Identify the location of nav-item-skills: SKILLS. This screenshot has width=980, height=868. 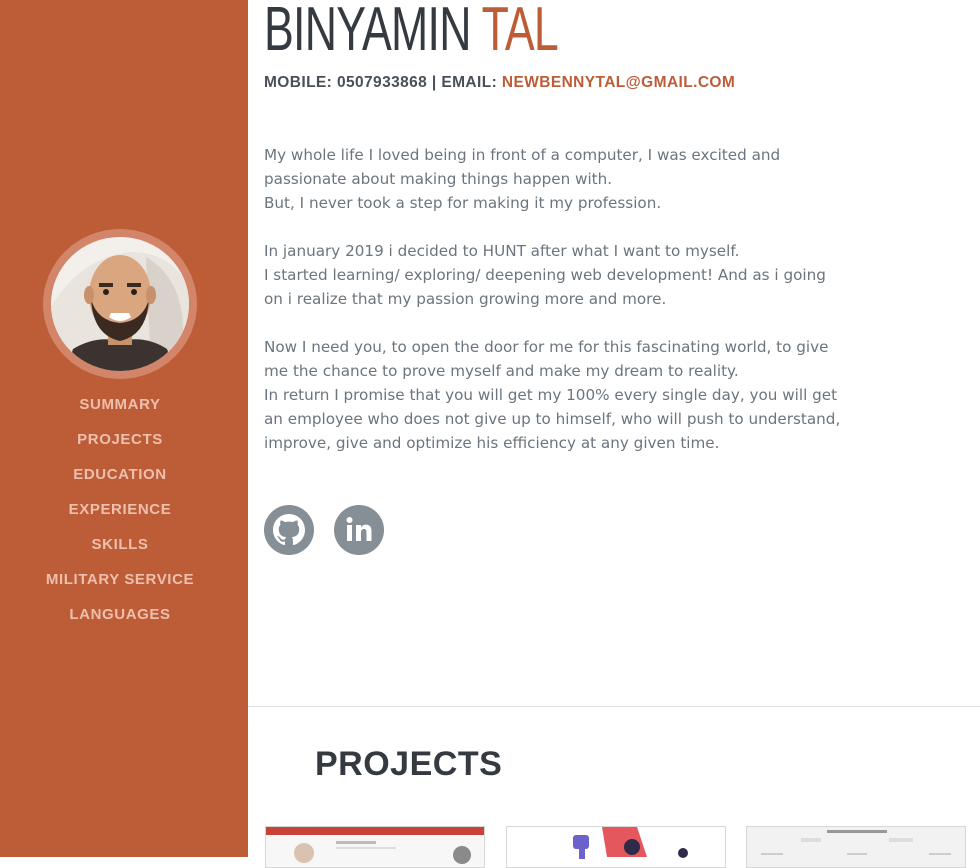
(120, 549).